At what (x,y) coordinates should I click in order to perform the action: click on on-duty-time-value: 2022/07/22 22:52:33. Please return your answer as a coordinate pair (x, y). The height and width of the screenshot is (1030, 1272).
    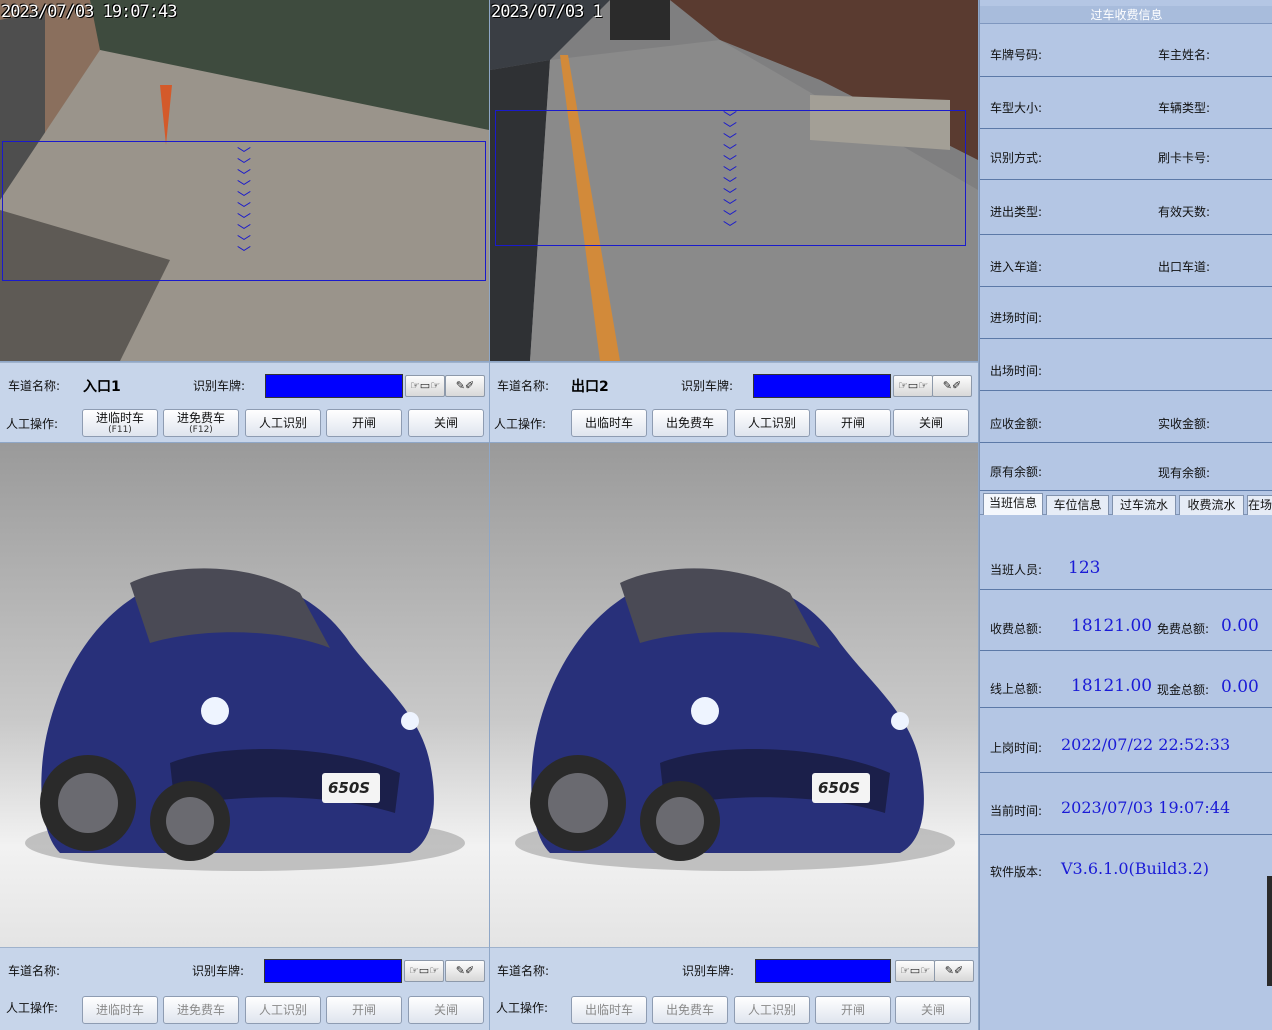
    Looking at the image, I should click on (1146, 744).